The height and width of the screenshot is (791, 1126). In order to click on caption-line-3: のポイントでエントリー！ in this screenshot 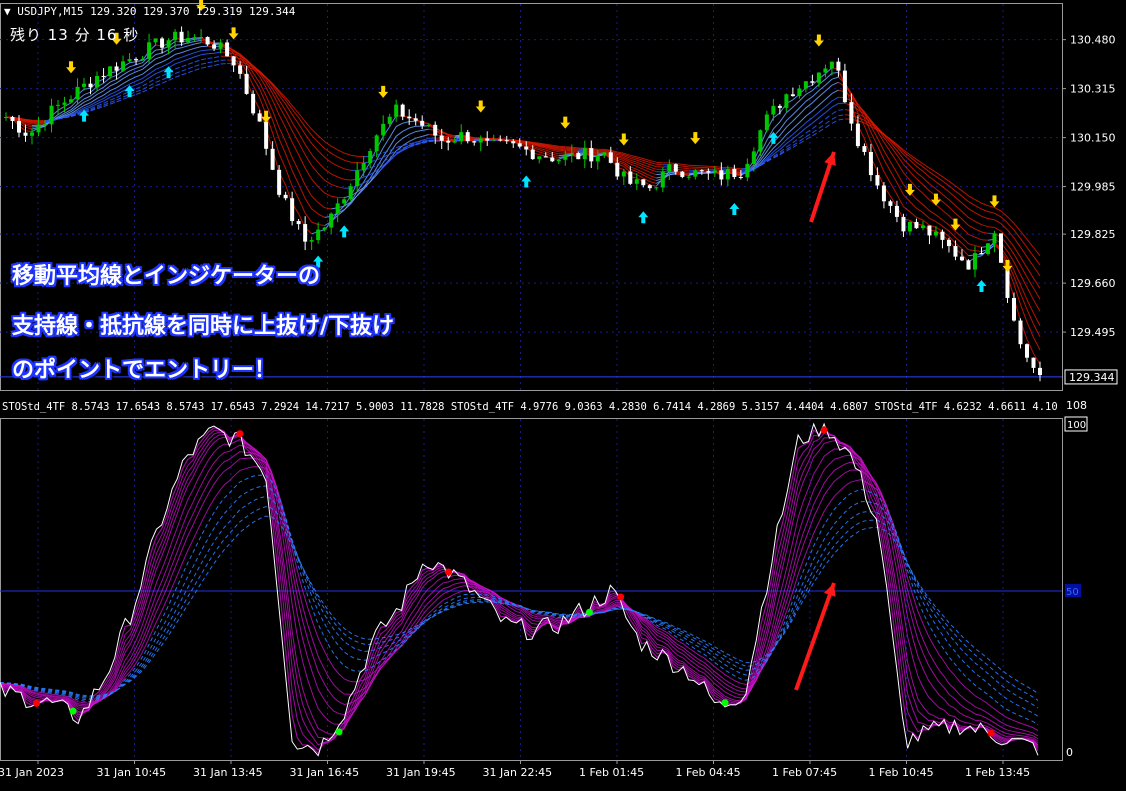, I will do `click(144, 370)`.